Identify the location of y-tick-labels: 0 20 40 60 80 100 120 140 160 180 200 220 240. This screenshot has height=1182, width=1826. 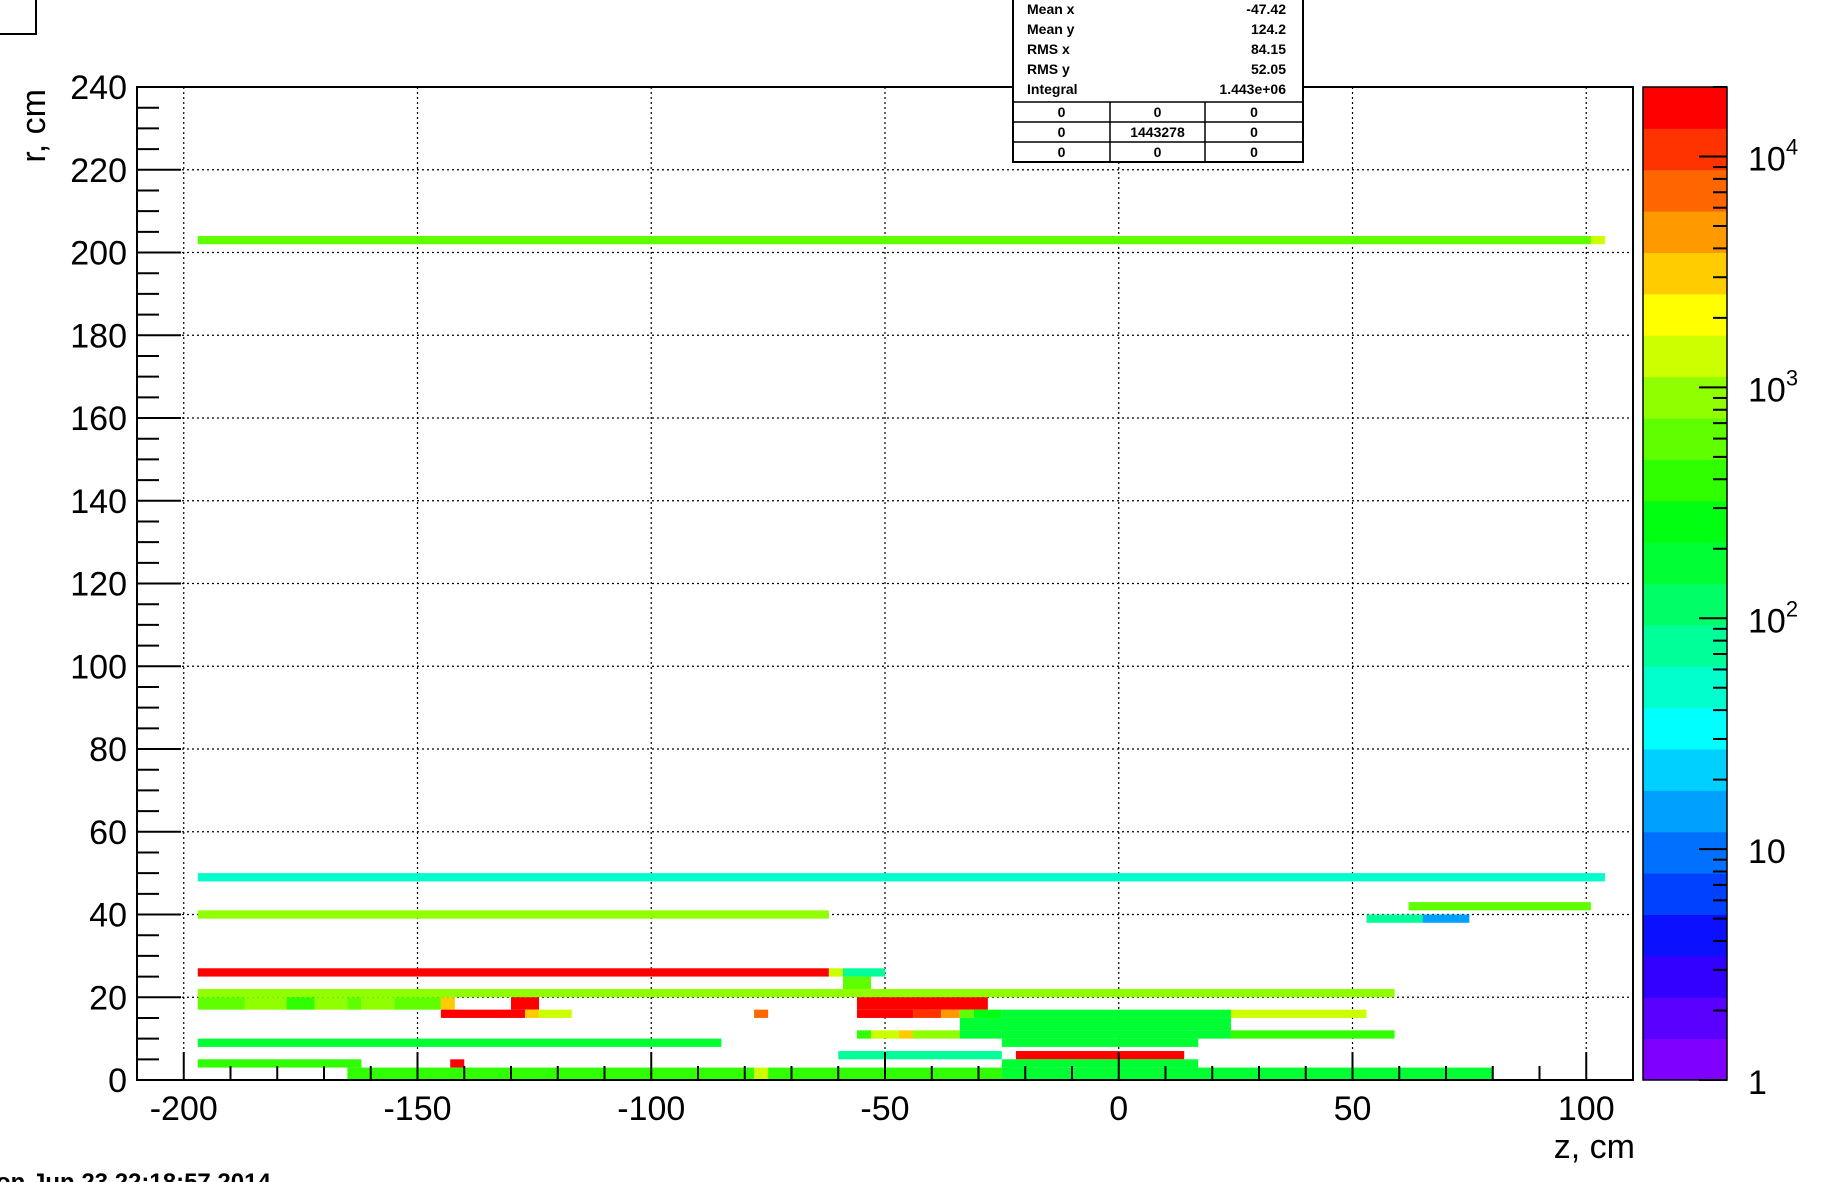
(98, 584).